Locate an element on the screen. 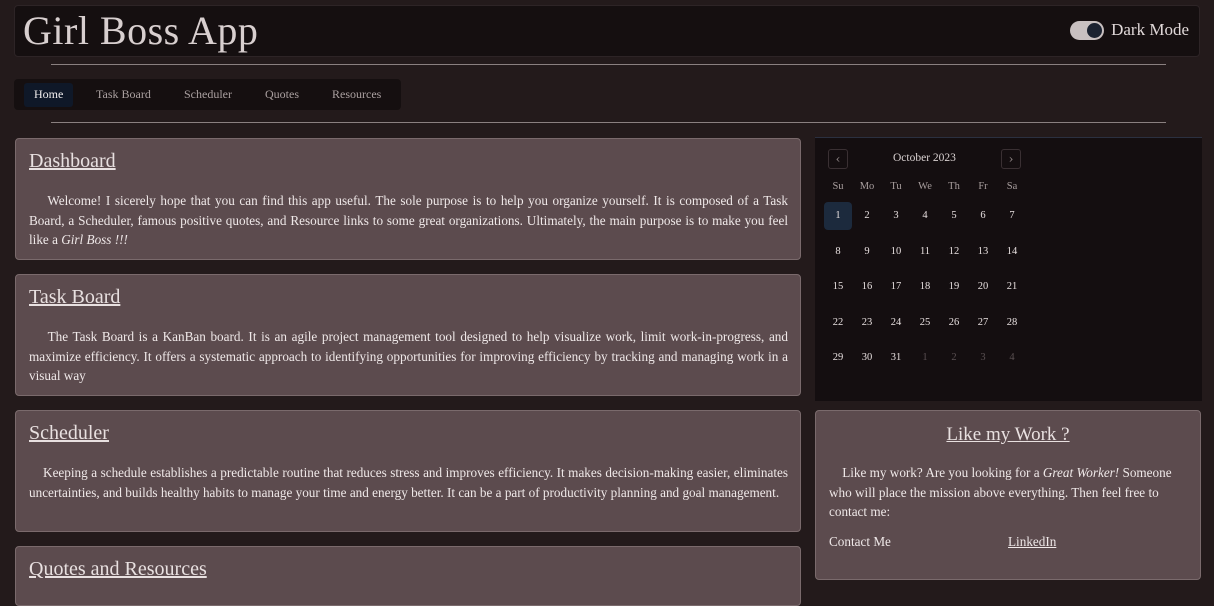 Image resolution: width=1214 pixels, height=606 pixels. calendar-day: 15 is located at coordinates (838, 287).